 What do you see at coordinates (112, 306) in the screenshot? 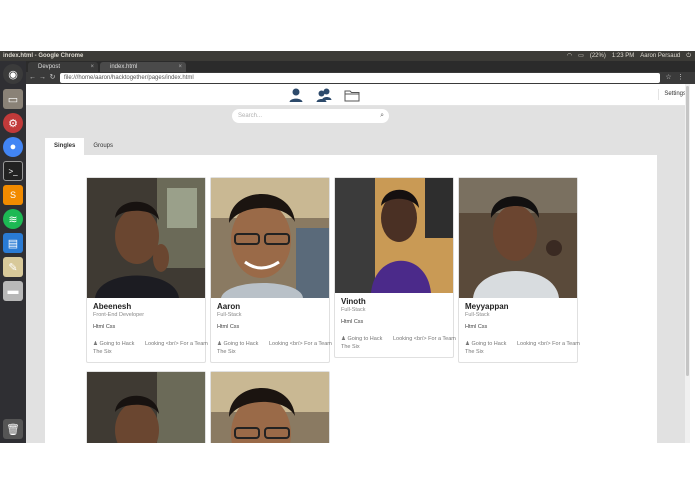
I see `card-name: Abeenesh` at bounding box center [112, 306].